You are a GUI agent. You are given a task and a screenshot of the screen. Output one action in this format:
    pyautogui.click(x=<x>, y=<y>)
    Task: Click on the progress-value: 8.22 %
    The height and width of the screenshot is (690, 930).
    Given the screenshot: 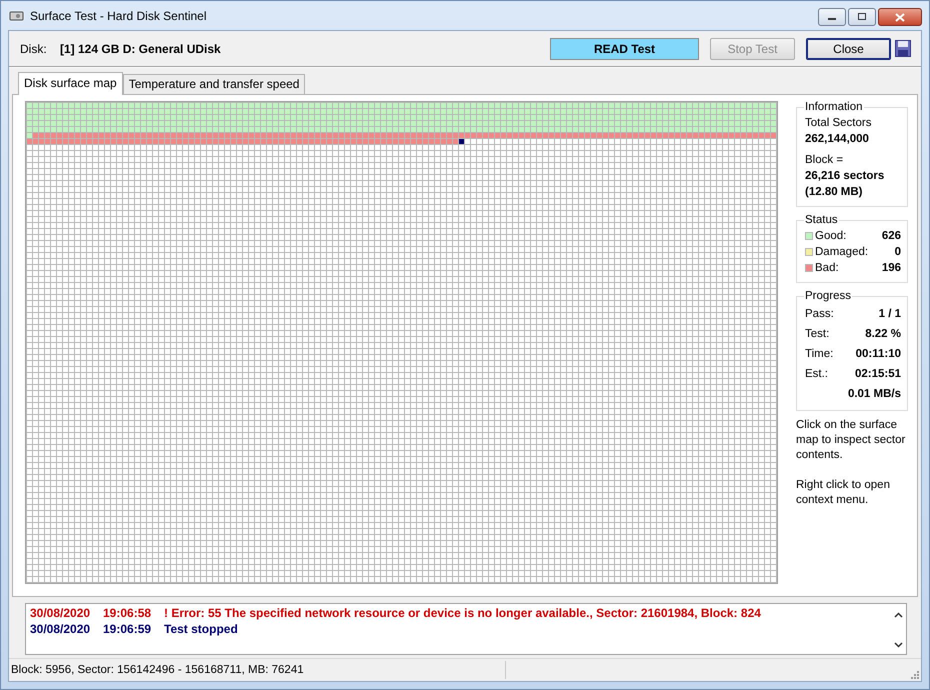 What is the action you would take?
    pyautogui.click(x=883, y=334)
    